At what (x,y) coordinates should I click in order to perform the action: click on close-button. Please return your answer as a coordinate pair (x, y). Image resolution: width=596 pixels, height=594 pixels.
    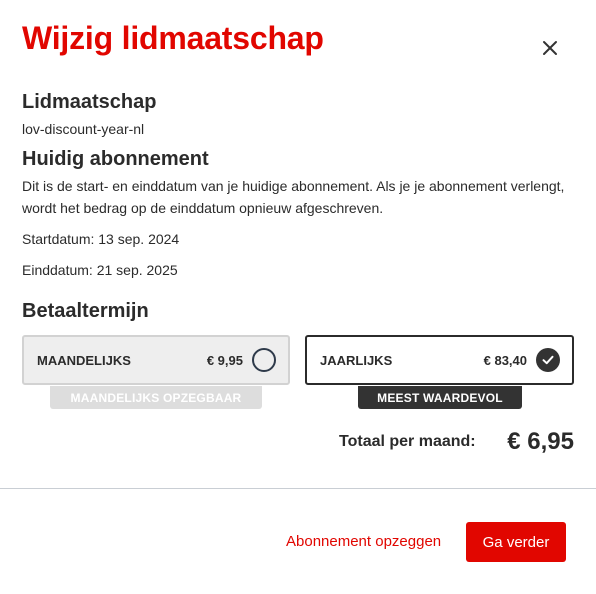
    Looking at the image, I should click on (550, 48).